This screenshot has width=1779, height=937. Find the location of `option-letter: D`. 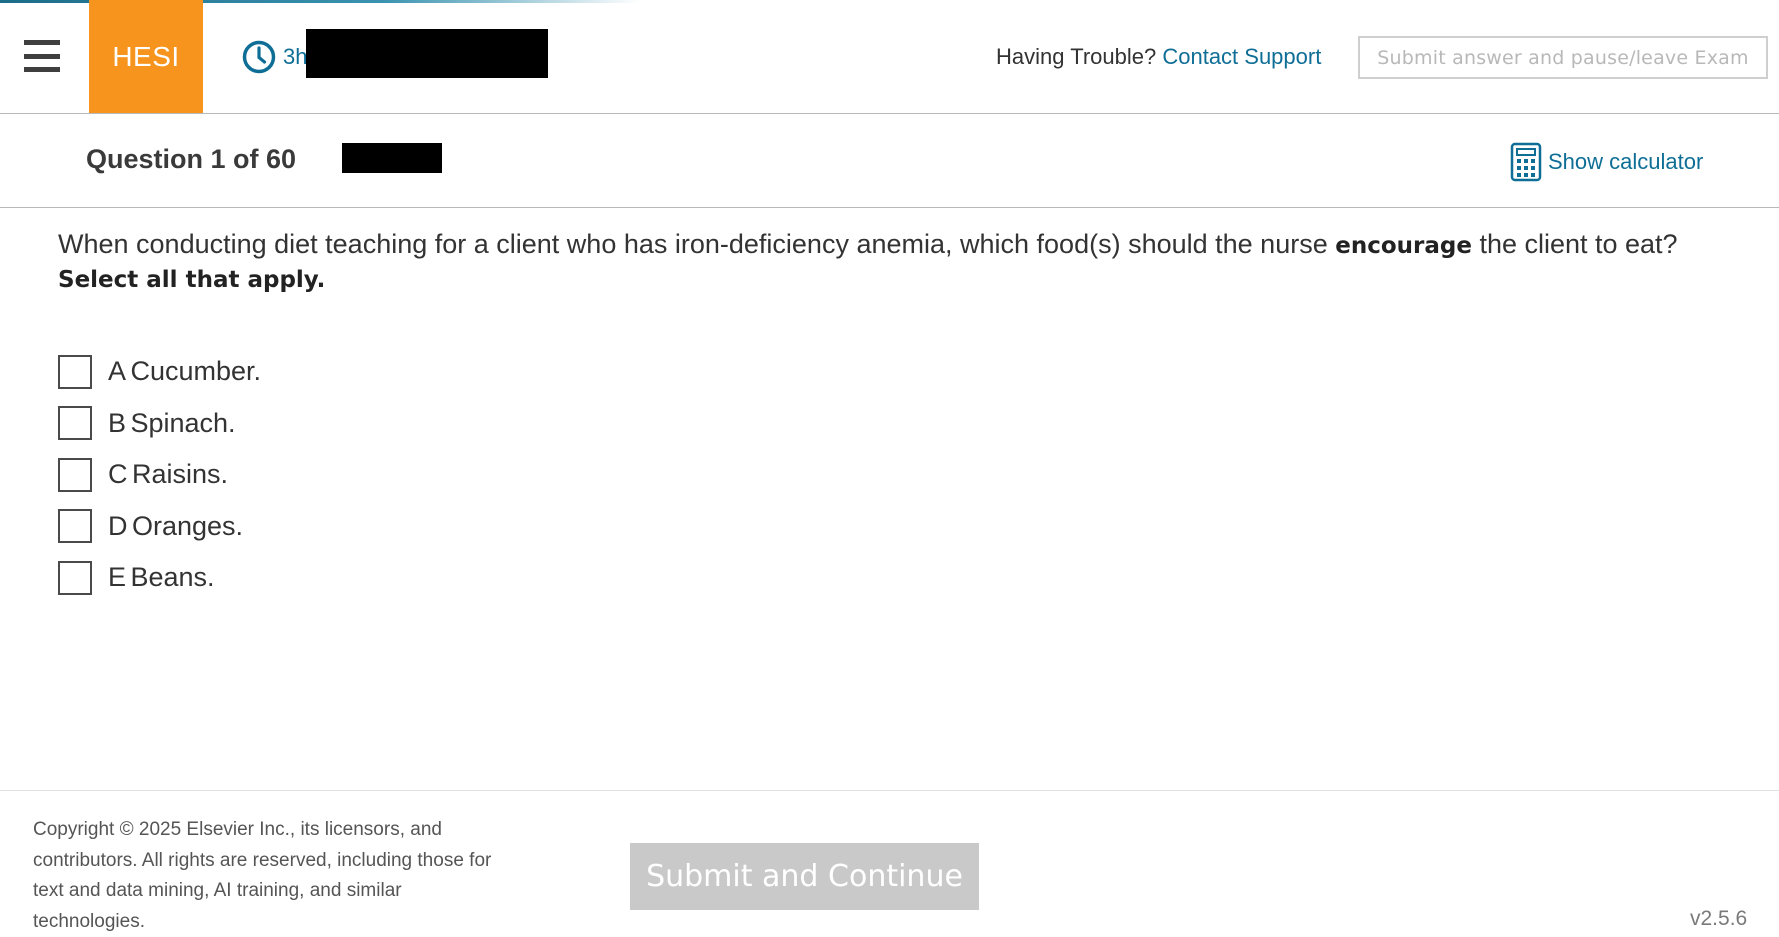

option-letter: D is located at coordinates (118, 525).